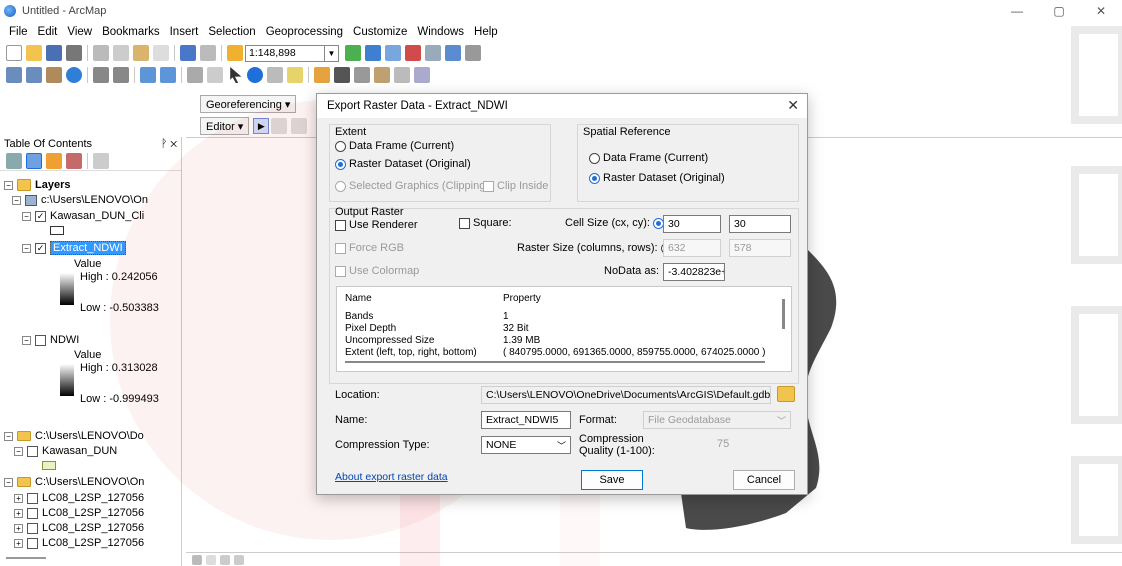 The width and height of the screenshot is (1122, 566). What do you see at coordinates (332, 53) in the screenshot?
I see `chevron-down-icon: ▼` at bounding box center [332, 53].